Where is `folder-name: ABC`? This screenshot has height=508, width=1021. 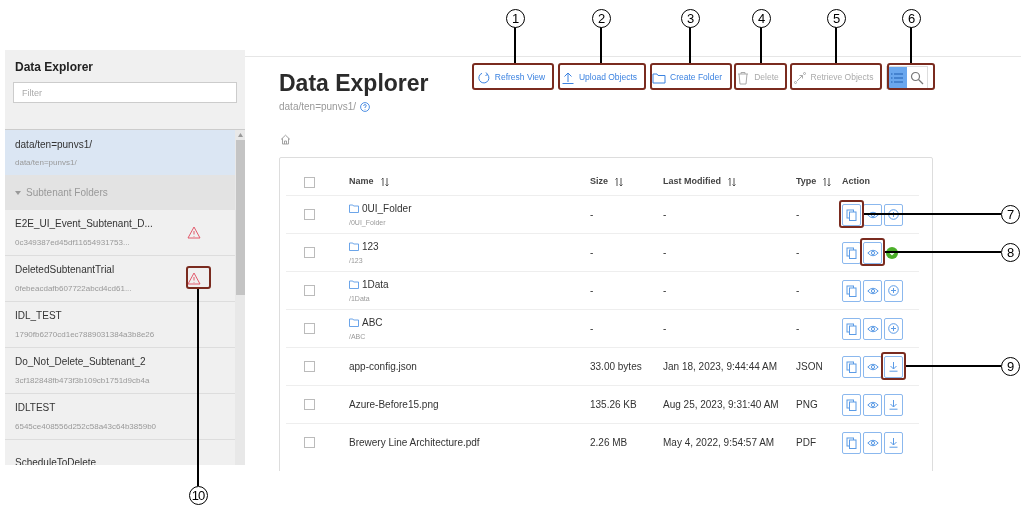
folder-name: ABC is located at coordinates (372, 322).